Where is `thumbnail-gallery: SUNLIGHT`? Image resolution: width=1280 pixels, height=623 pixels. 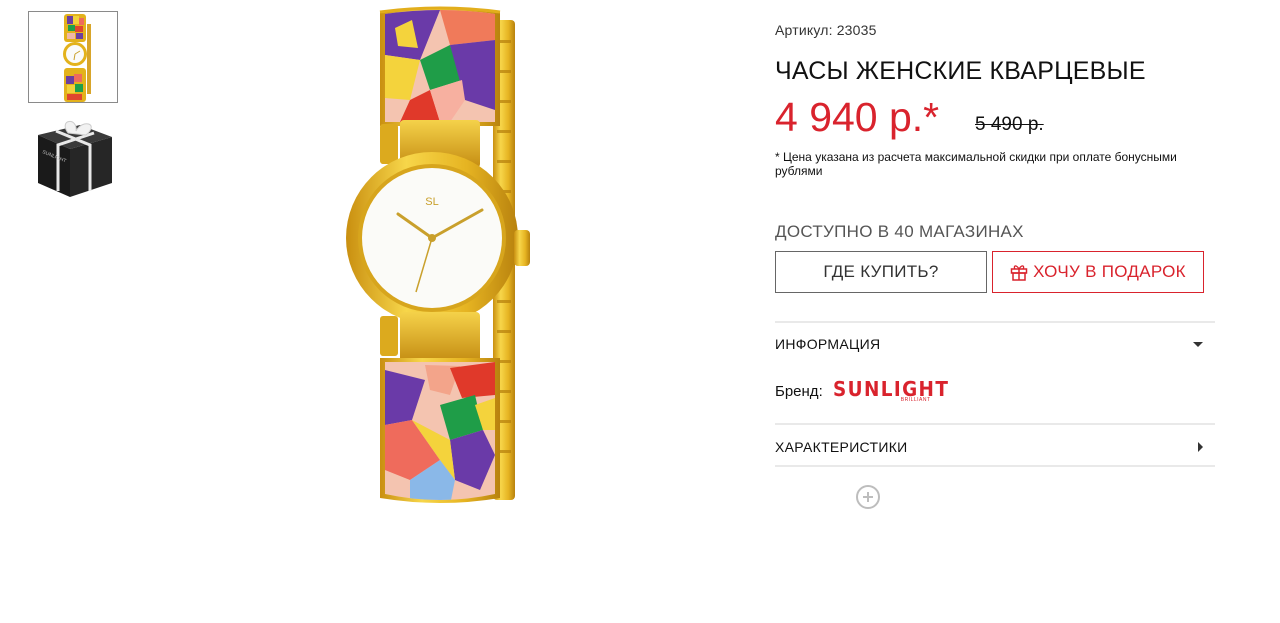 thumbnail-gallery: SUNLIGHT is located at coordinates (74, 113).